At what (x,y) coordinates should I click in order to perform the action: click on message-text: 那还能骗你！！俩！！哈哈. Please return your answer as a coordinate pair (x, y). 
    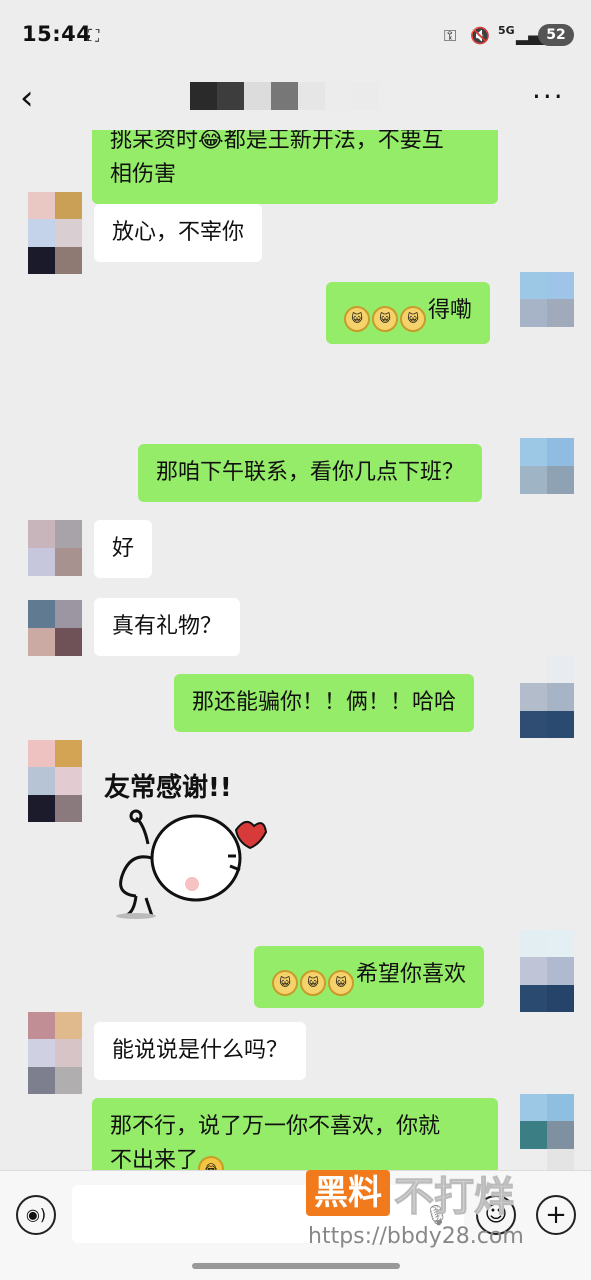
    Looking at the image, I should click on (324, 702).